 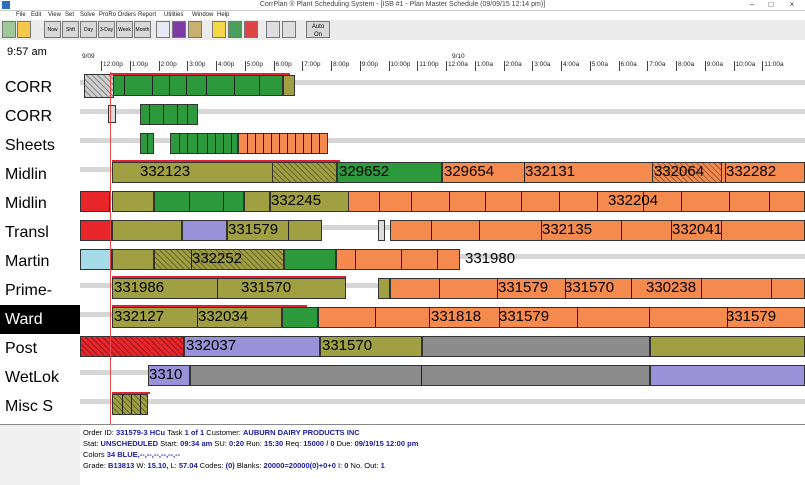 What do you see at coordinates (319, 443) in the screenshot?
I see `req-value: 15000 / 0` at bounding box center [319, 443].